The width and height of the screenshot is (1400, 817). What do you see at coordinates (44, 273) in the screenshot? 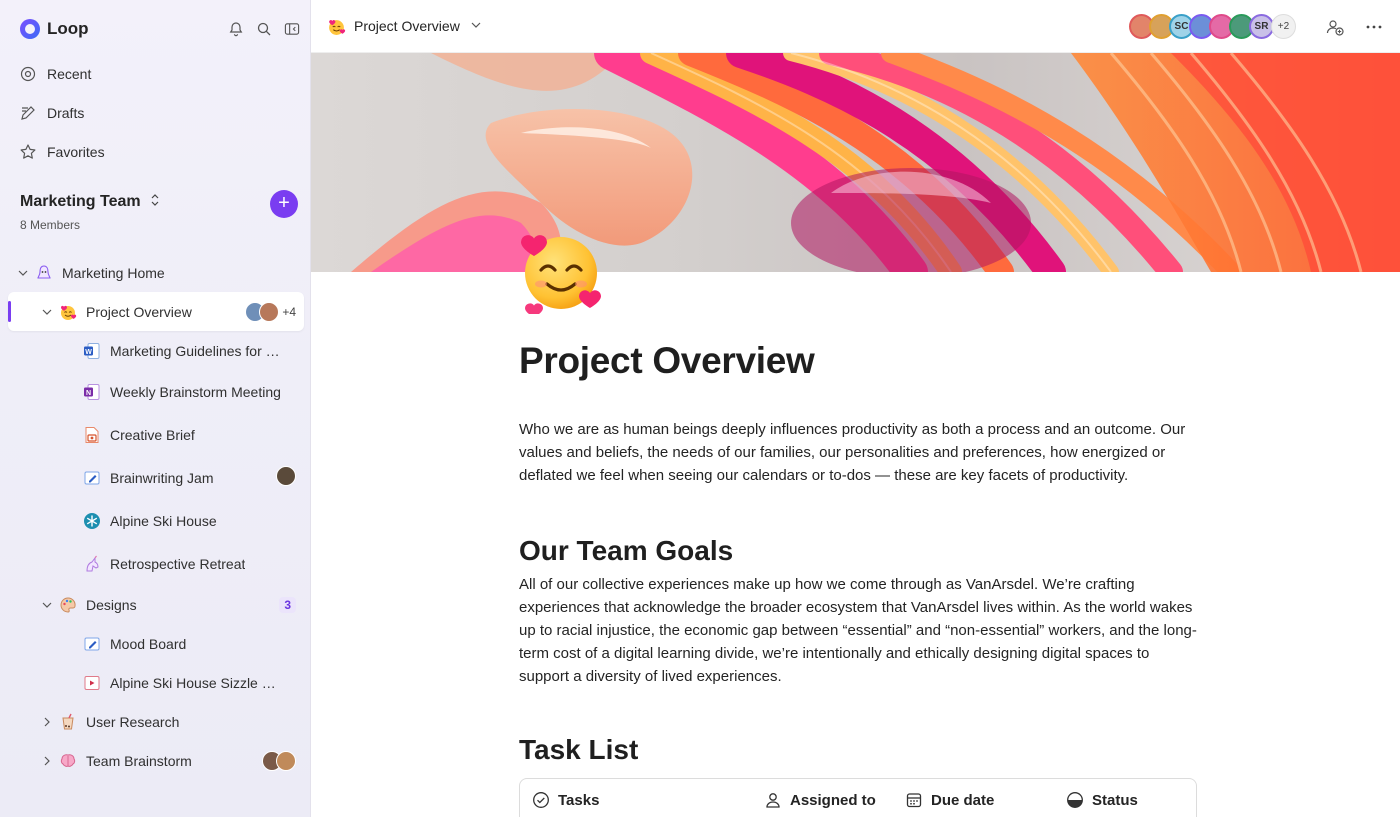
I see `home-icon` at bounding box center [44, 273].